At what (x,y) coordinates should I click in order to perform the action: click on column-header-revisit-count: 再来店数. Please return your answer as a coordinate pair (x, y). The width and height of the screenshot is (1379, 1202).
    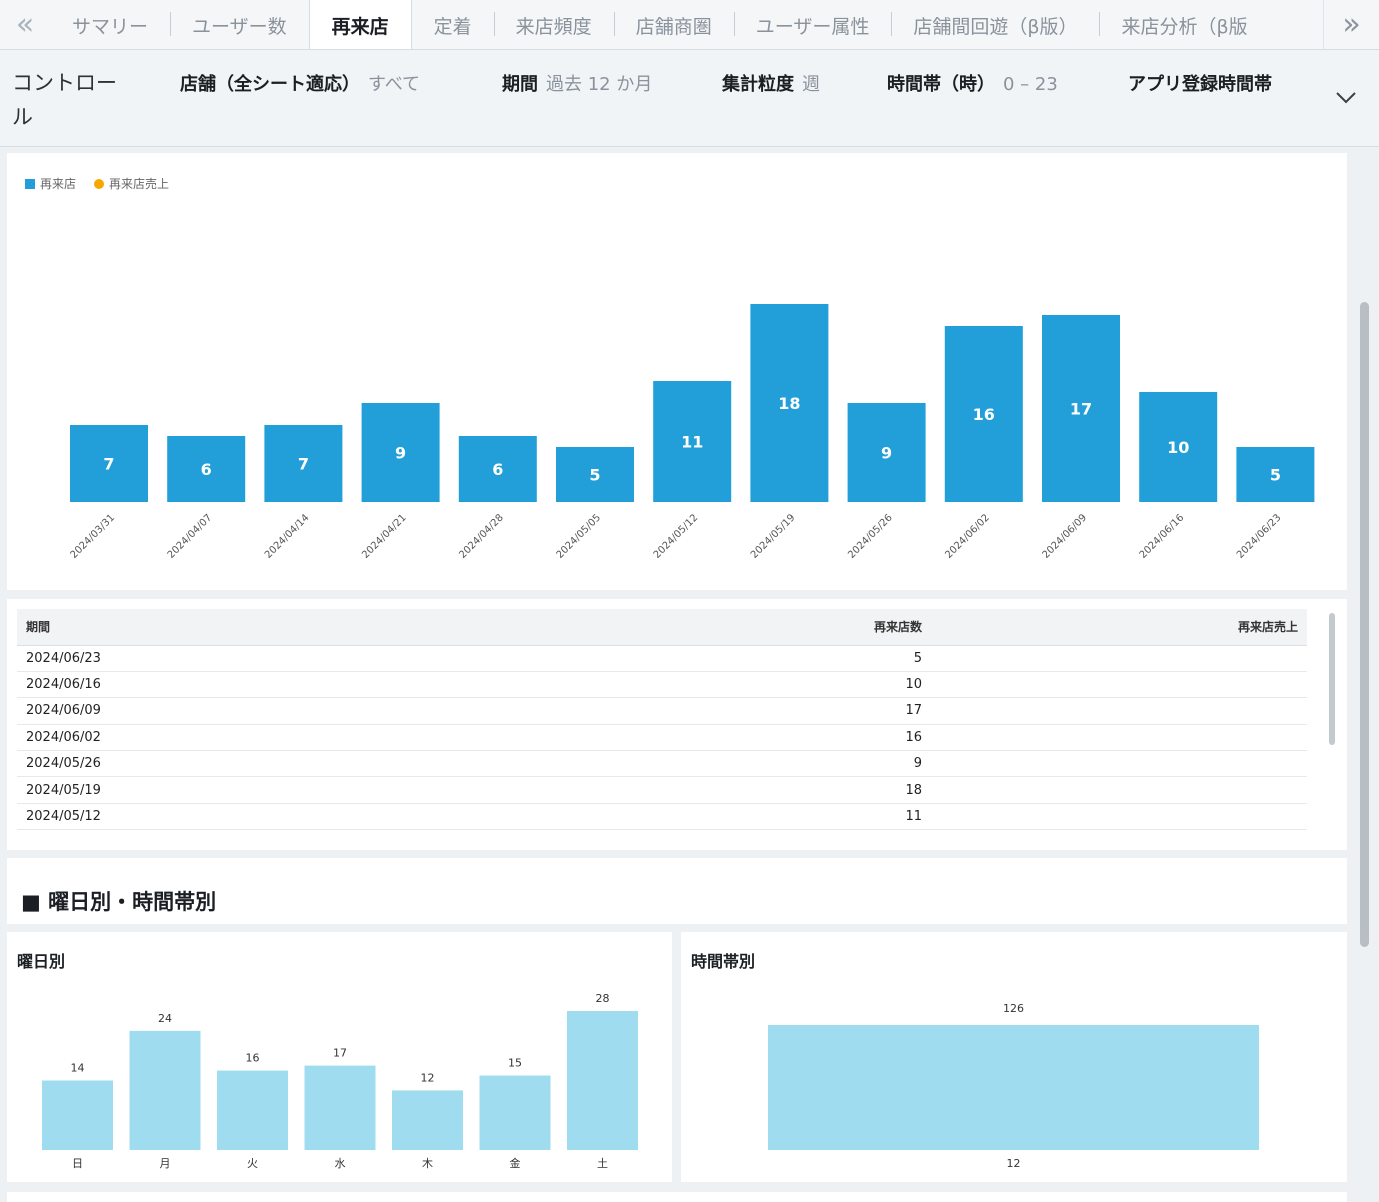
    Looking at the image, I should click on (803, 627).